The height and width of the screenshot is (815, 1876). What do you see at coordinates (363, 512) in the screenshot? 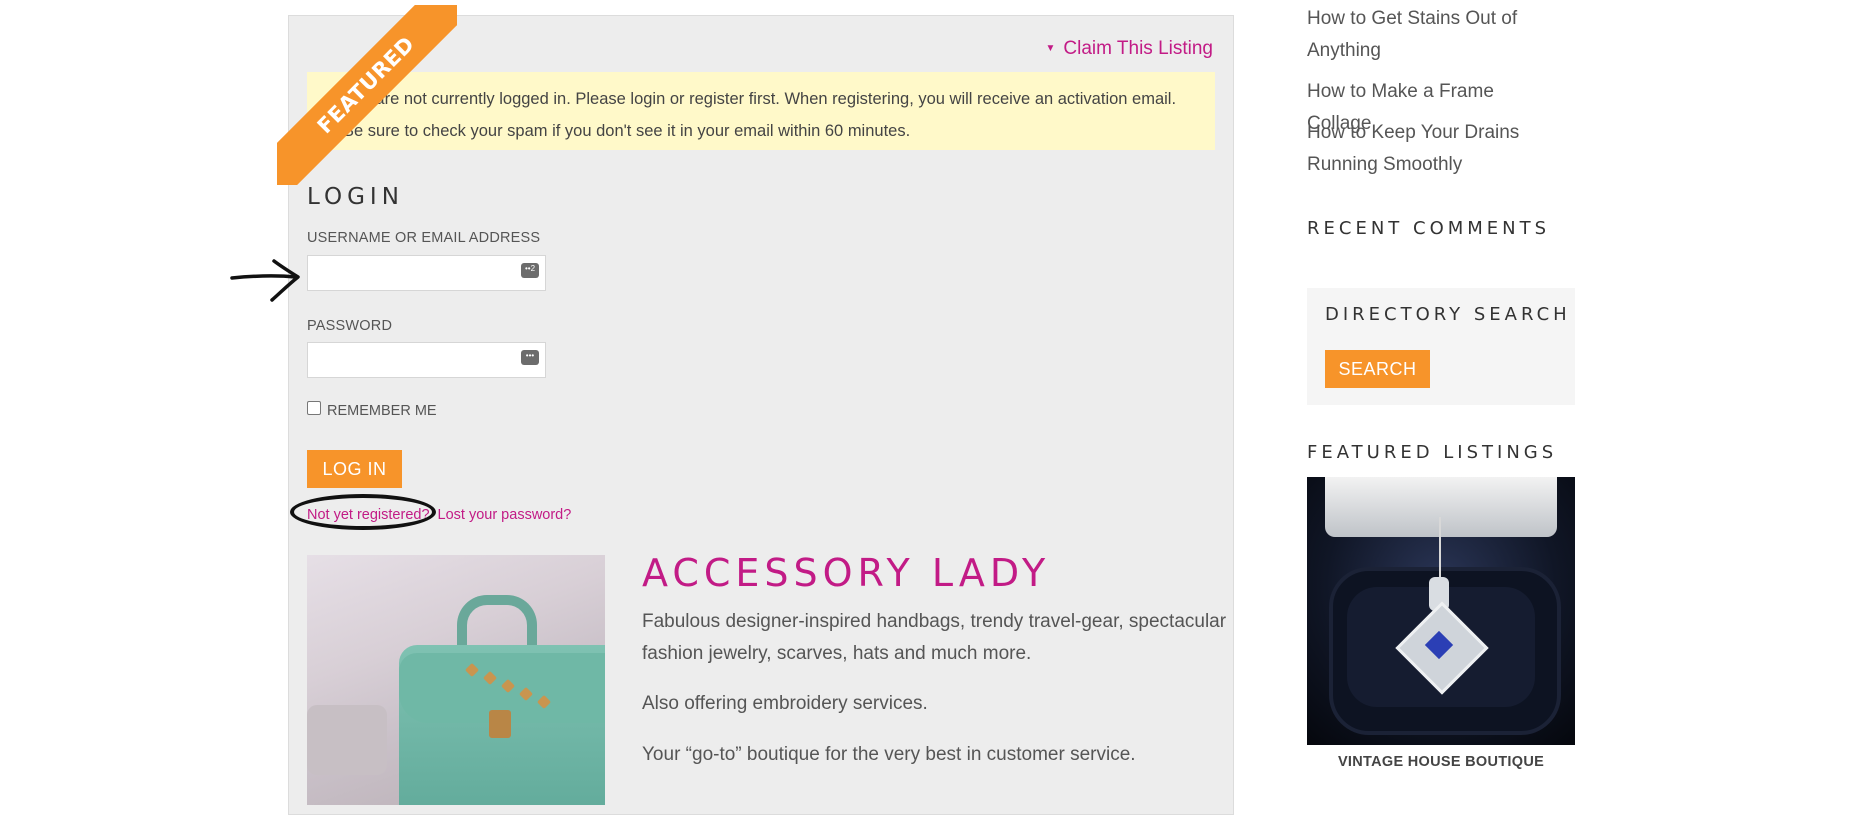
I see `annotation-circle` at bounding box center [363, 512].